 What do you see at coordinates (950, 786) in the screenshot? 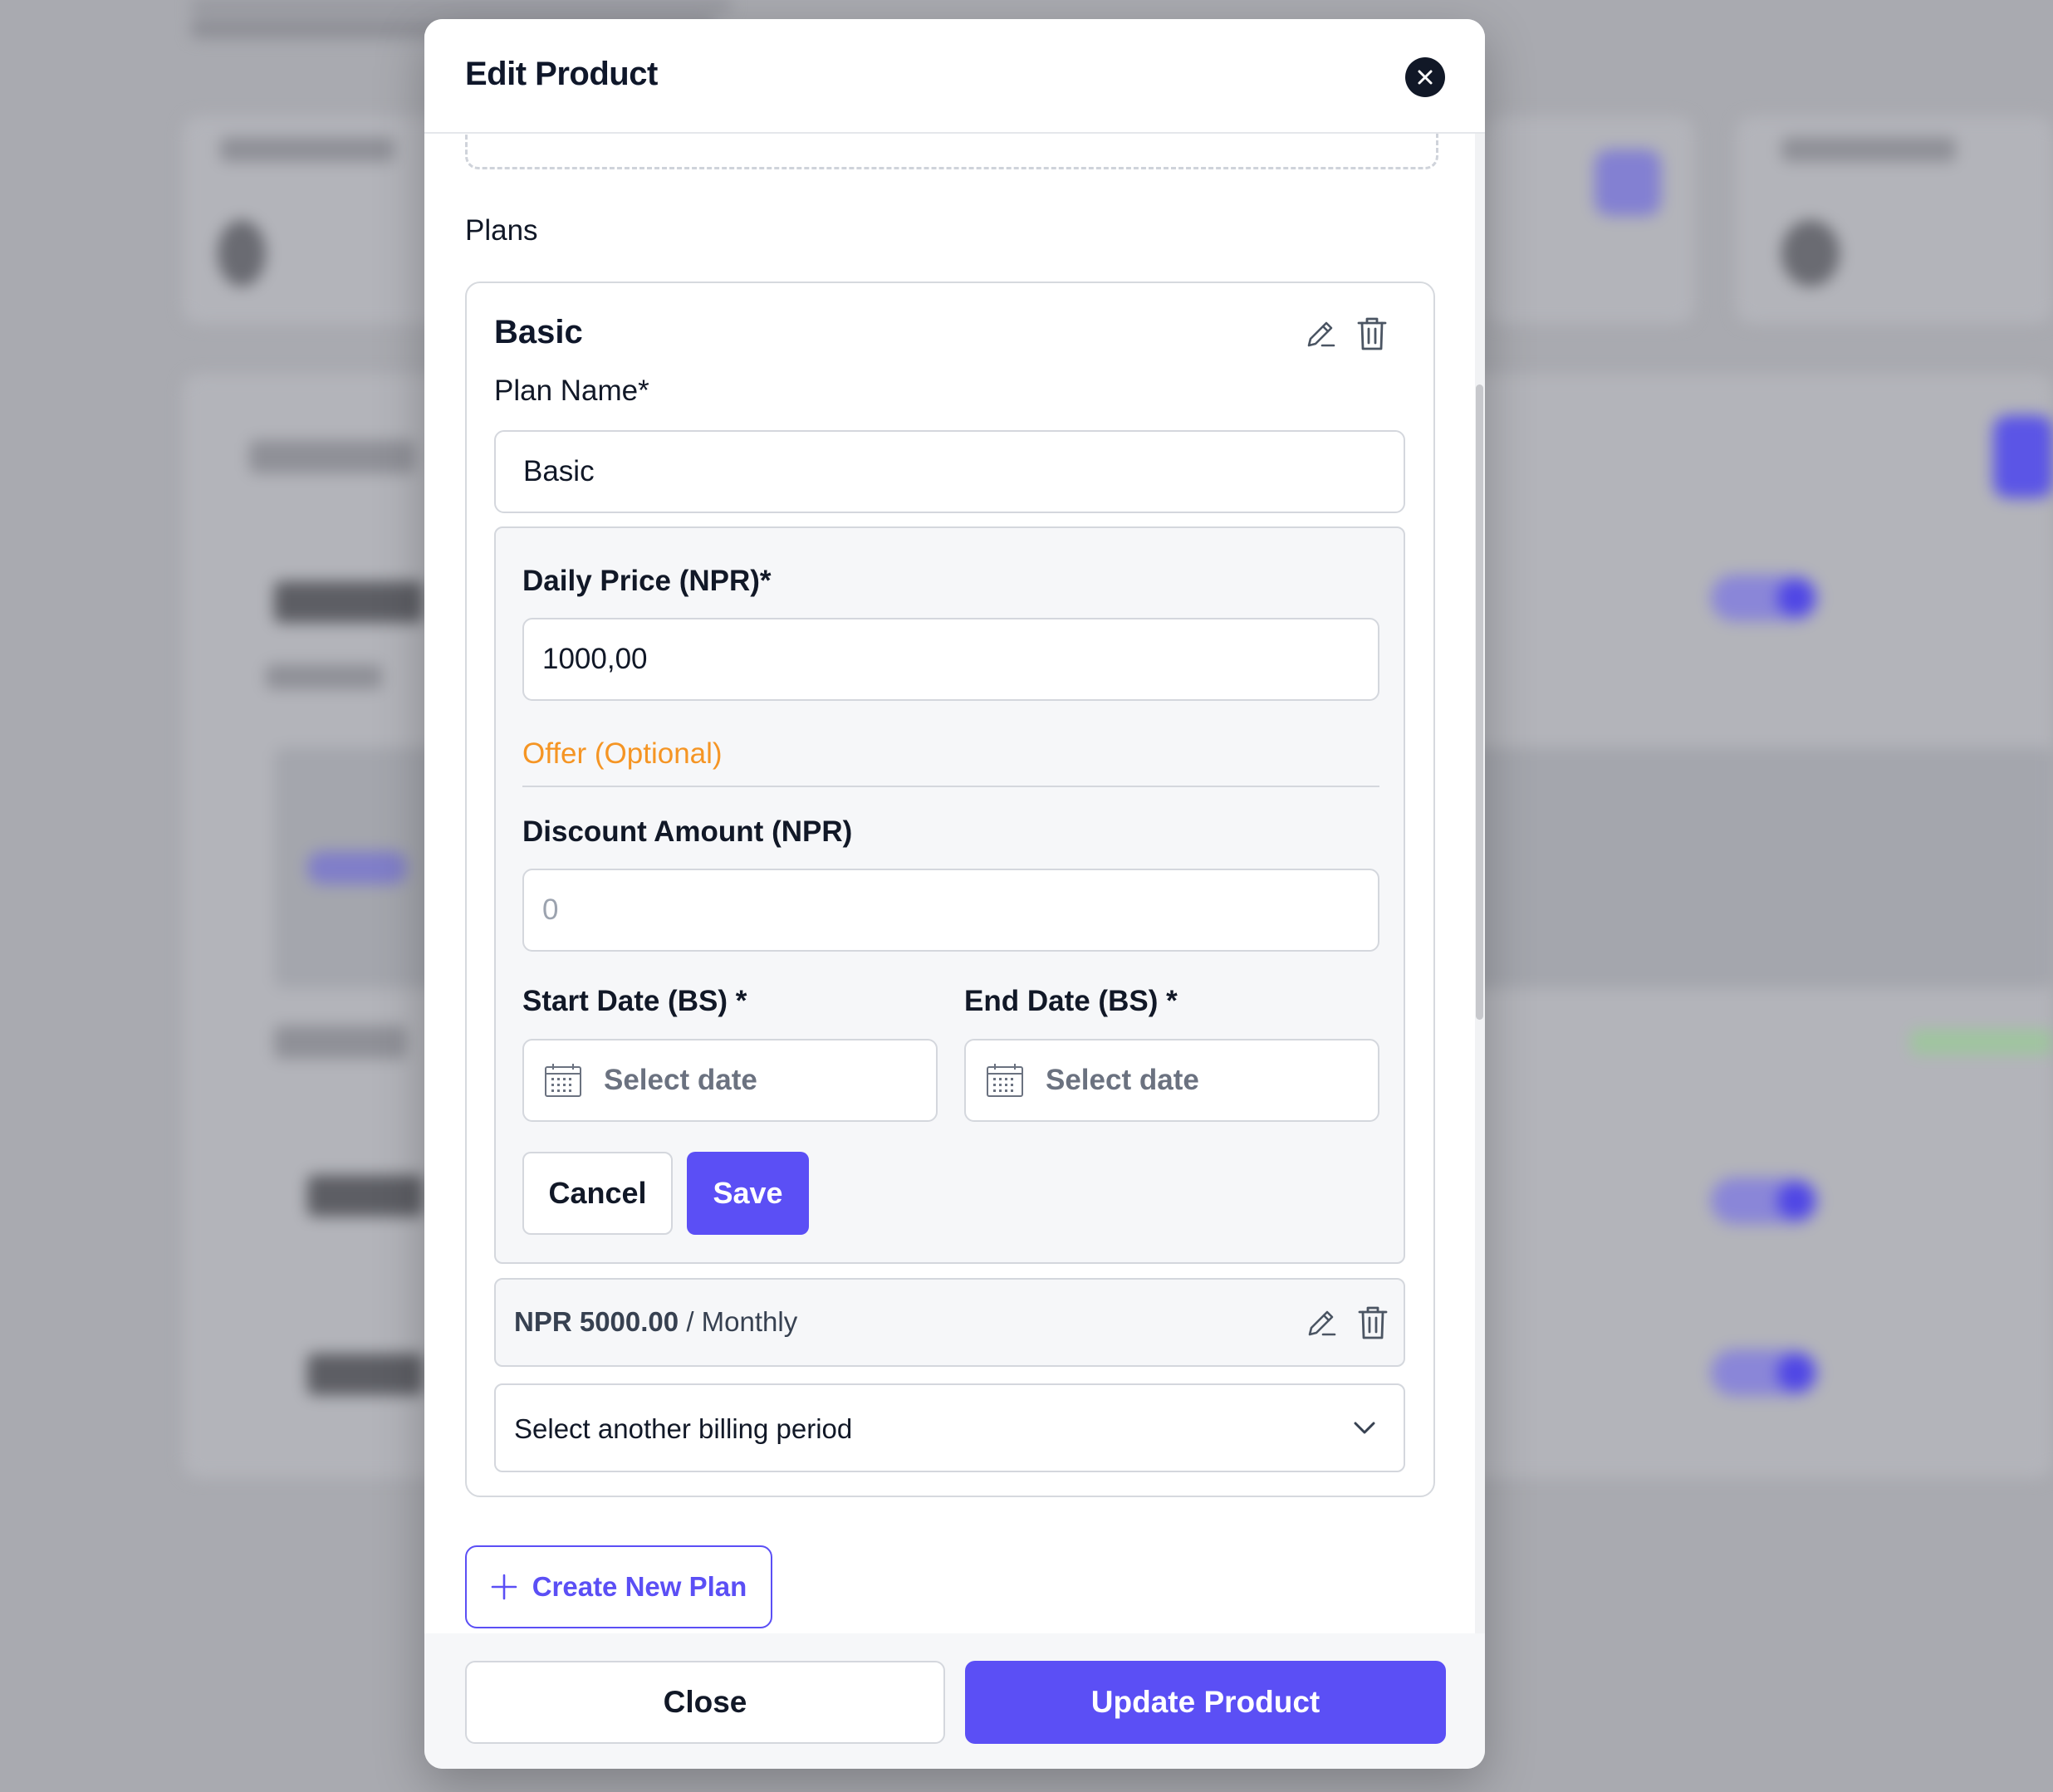
I see `offer-divider` at bounding box center [950, 786].